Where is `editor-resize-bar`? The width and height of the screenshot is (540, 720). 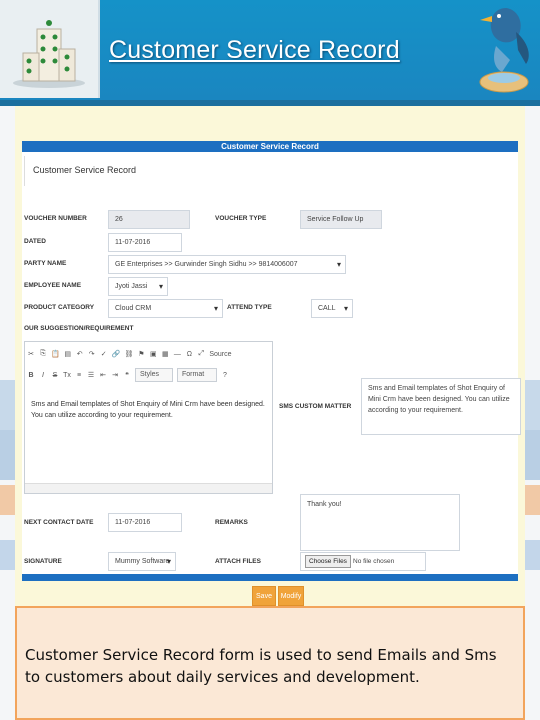 editor-resize-bar is located at coordinates (148, 488).